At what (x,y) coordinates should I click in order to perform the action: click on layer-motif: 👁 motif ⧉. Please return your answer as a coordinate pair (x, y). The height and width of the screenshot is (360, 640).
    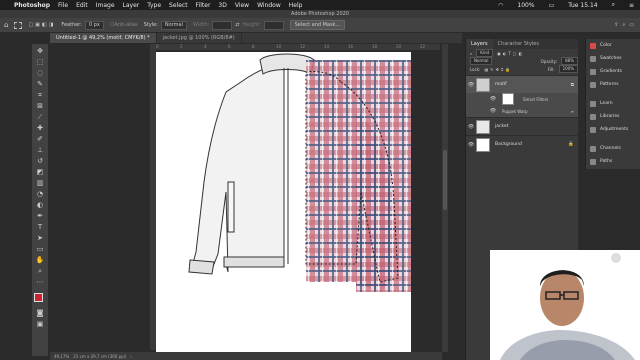
    Looking at the image, I should click on (522, 84).